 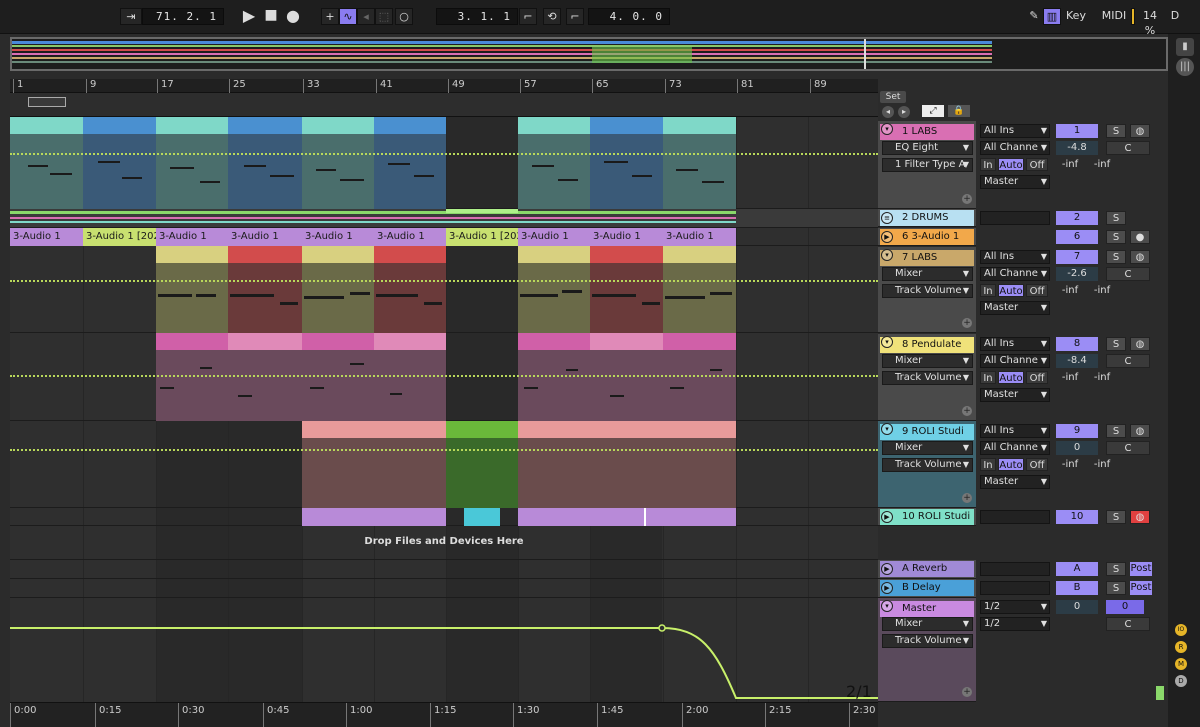 I want to click on monitor-auto-button: Auto, so click(x=1011, y=290).